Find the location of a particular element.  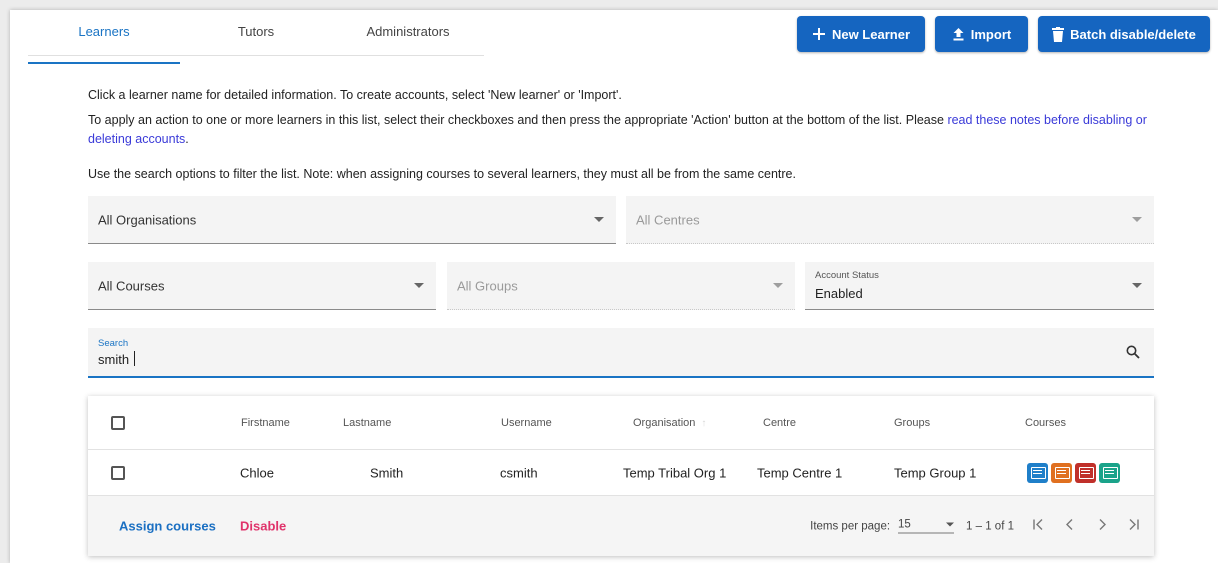

account-status-label: Account Status is located at coordinates (847, 275).